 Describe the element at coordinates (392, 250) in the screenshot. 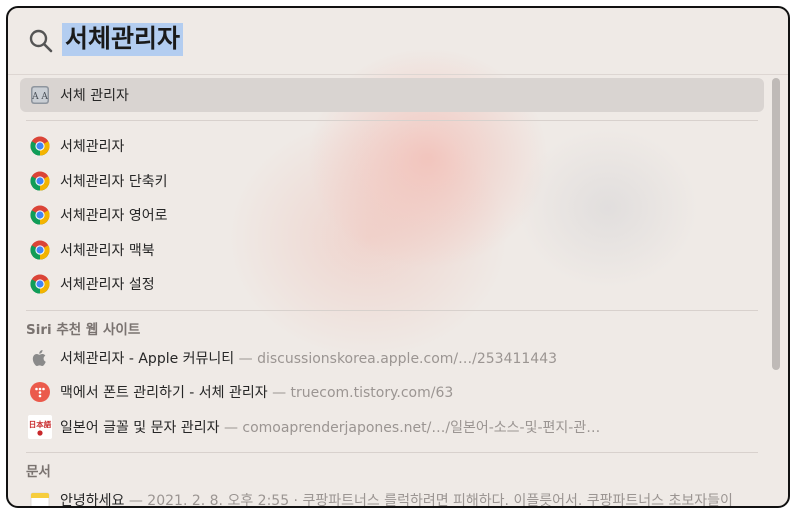

I see `chrome-suggestion-row: 서체관리자 맥북` at that location.